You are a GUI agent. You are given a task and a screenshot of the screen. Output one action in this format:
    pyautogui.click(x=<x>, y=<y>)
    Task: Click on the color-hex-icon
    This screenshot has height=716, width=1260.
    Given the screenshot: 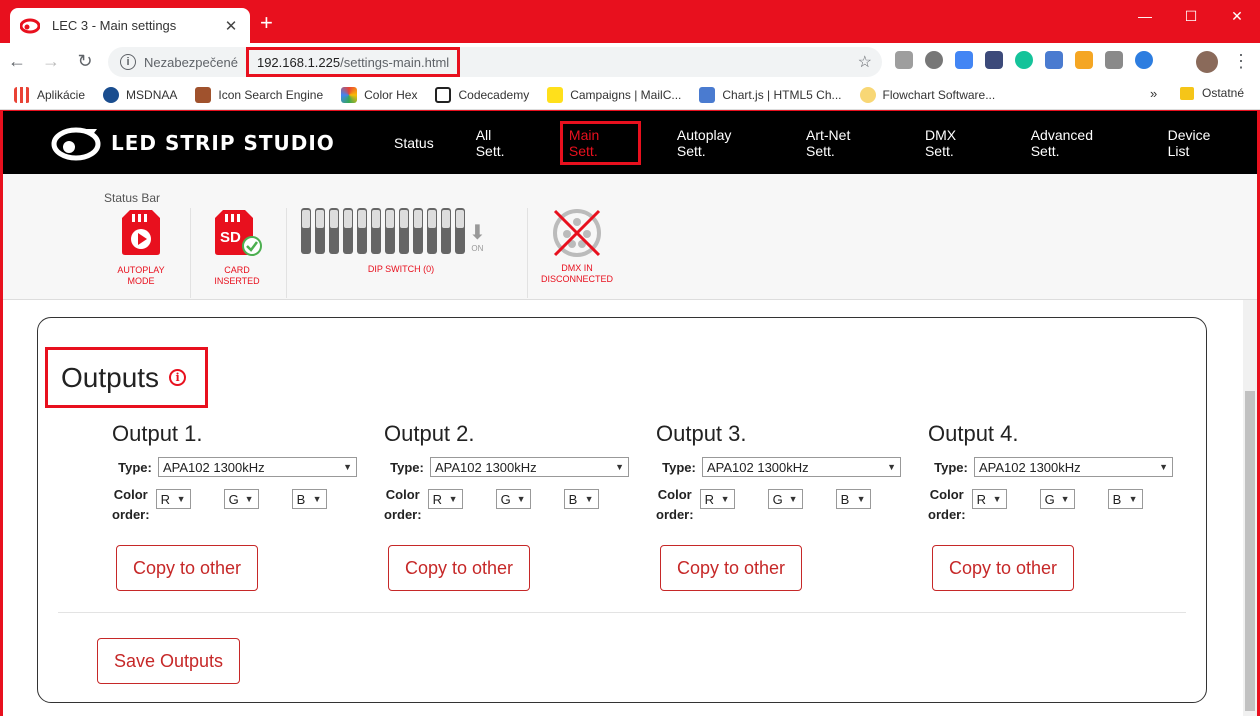 What is the action you would take?
    pyautogui.click(x=349, y=94)
    